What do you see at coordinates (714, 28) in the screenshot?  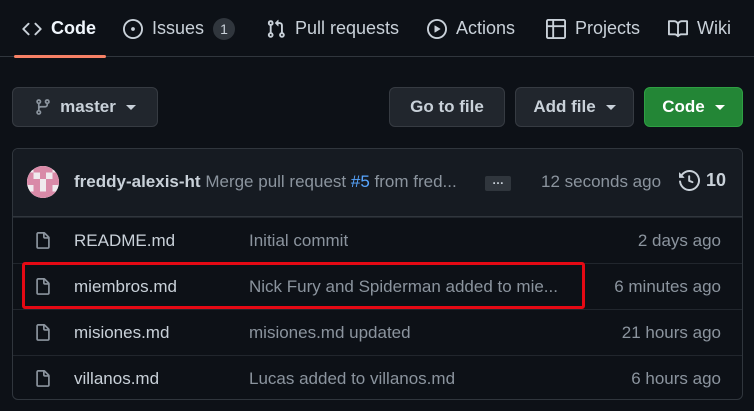 I see `tab-wiki-label: Wiki` at bounding box center [714, 28].